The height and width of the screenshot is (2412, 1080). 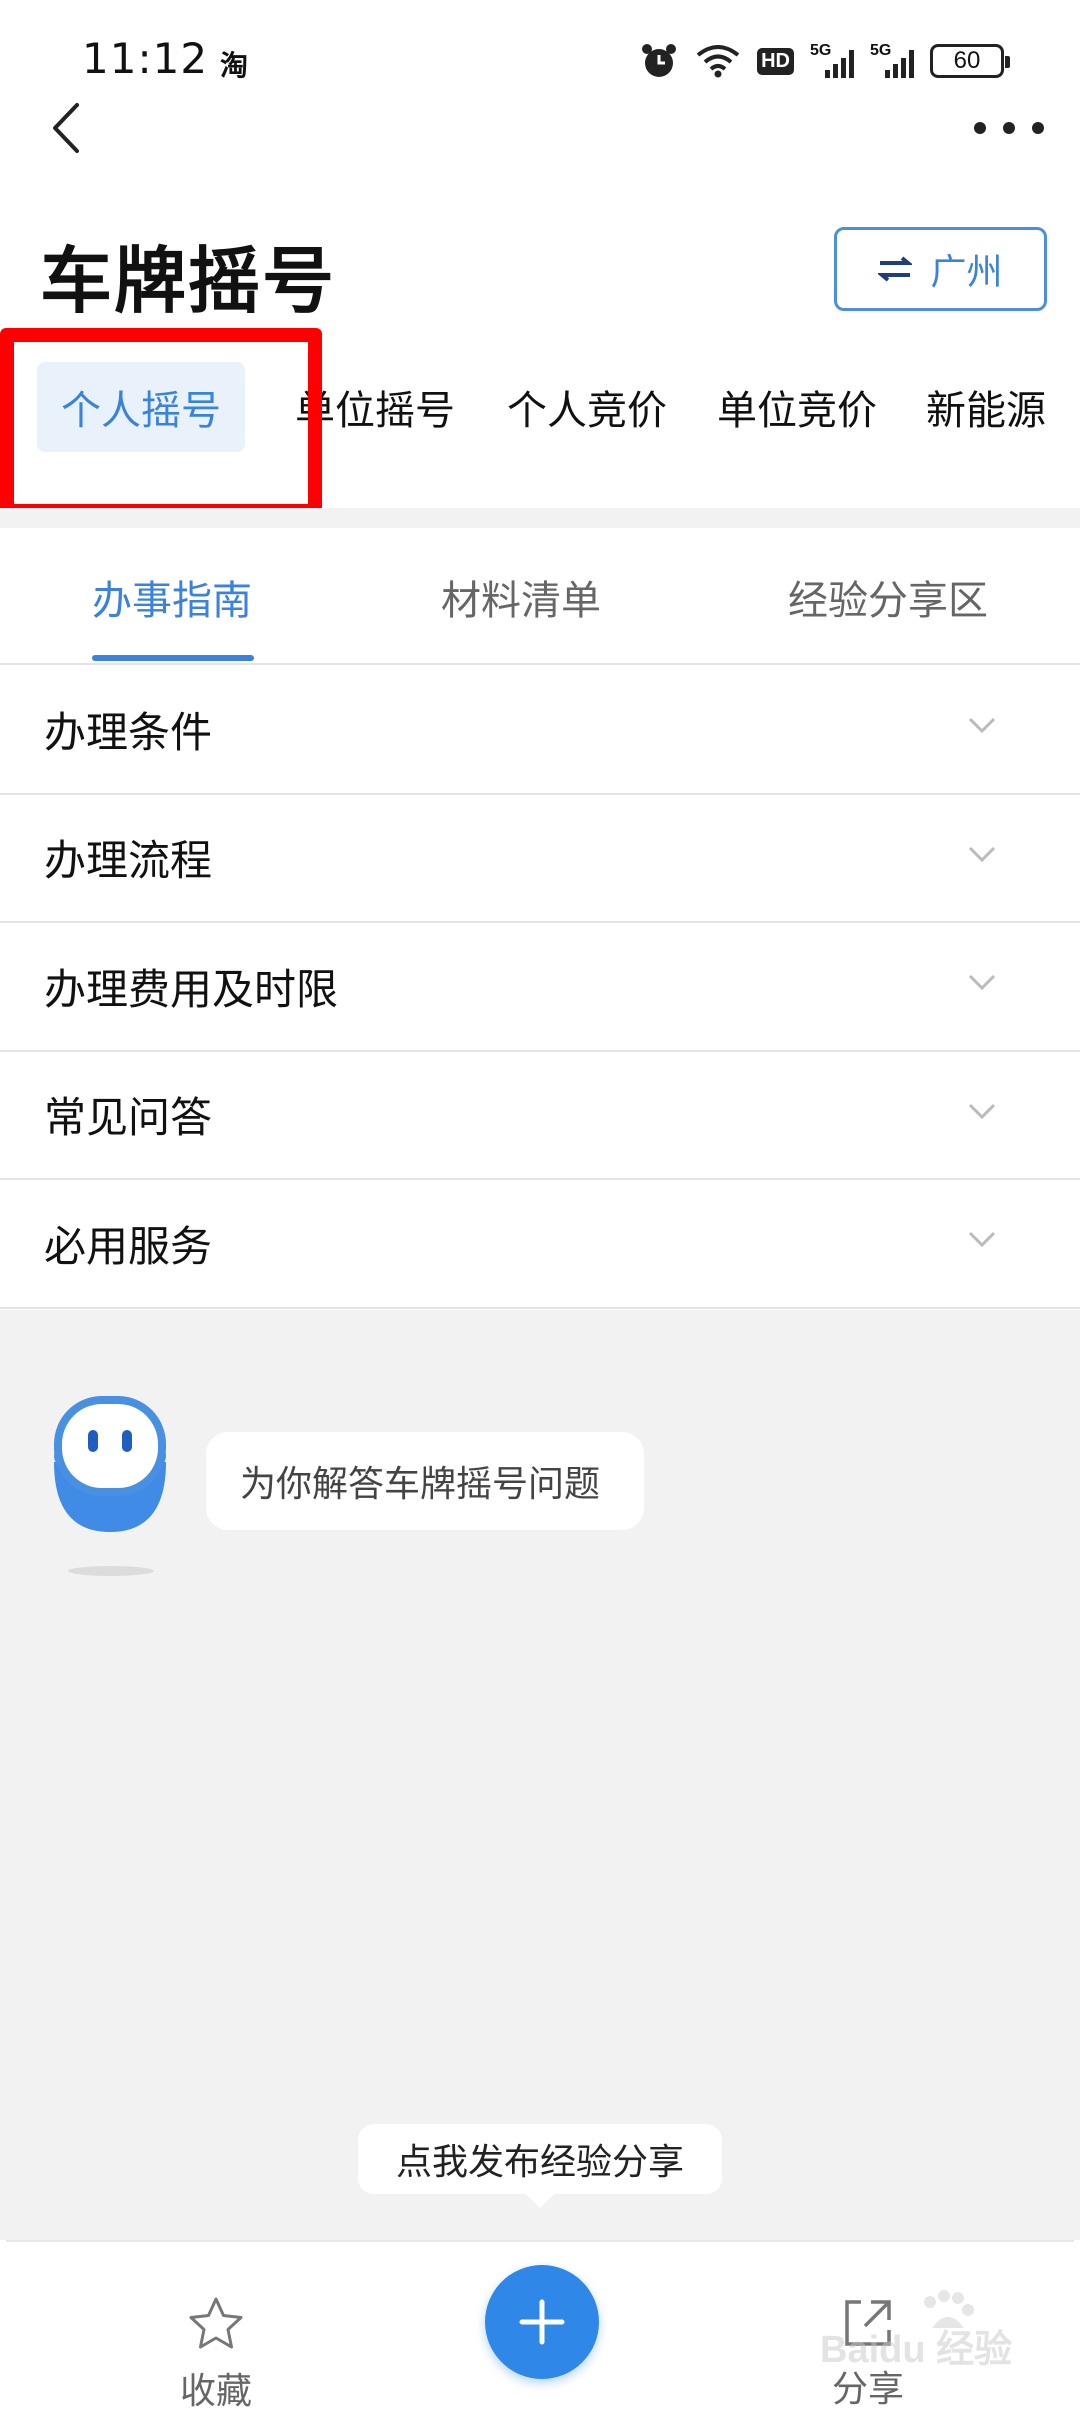 What do you see at coordinates (540, 1115) in the screenshot?
I see `accordion-item-faq: 常见问答` at bounding box center [540, 1115].